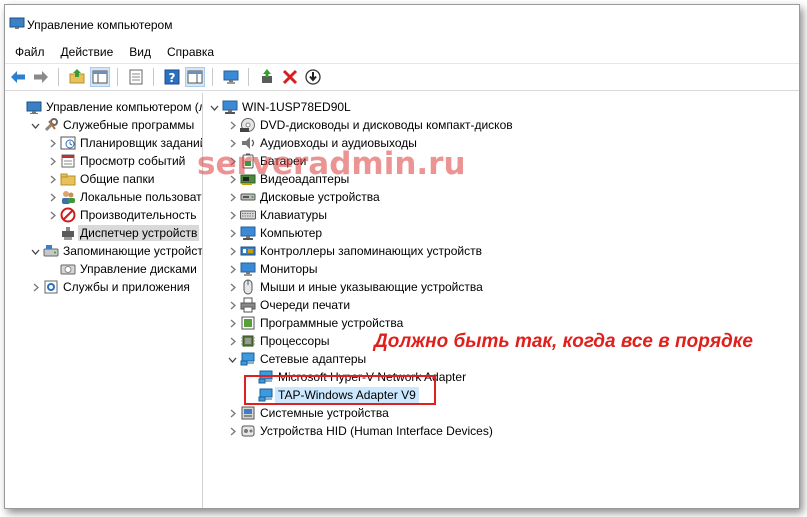 The height and width of the screenshot is (517, 807). Describe the element at coordinates (248, 431) in the screenshot. I see `hid-icon` at that location.